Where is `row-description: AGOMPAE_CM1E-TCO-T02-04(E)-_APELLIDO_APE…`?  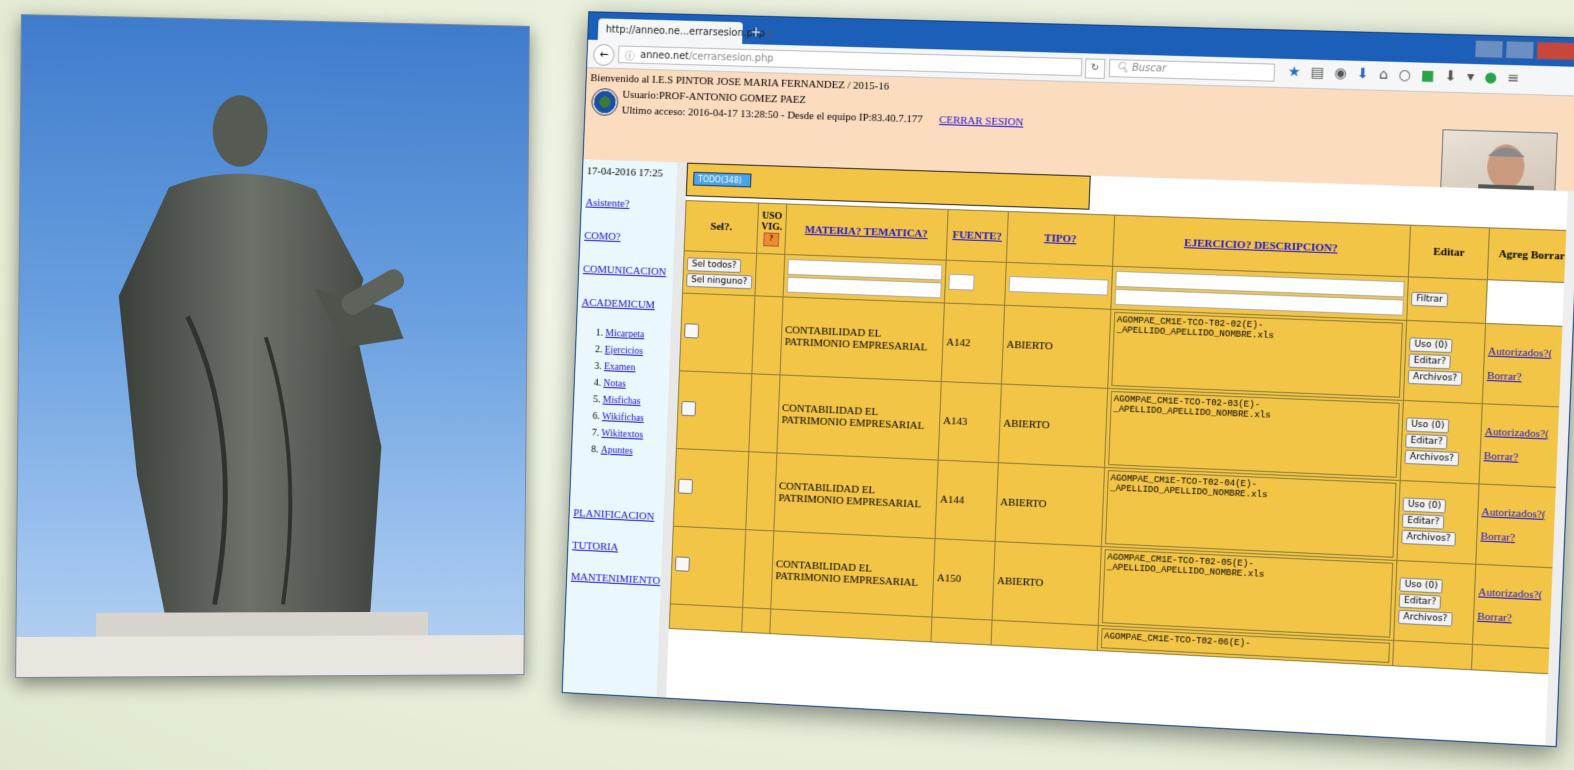 row-description: AGOMPAE_CM1E-TCO-T02-04(E)-_APELLIDO_APE… is located at coordinates (1250, 514).